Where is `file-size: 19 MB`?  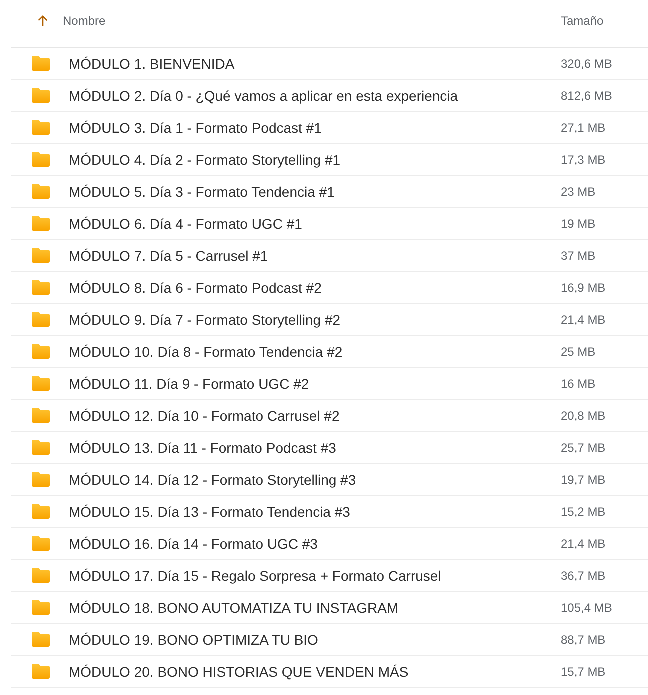
file-size: 19 MB is located at coordinates (579, 223).